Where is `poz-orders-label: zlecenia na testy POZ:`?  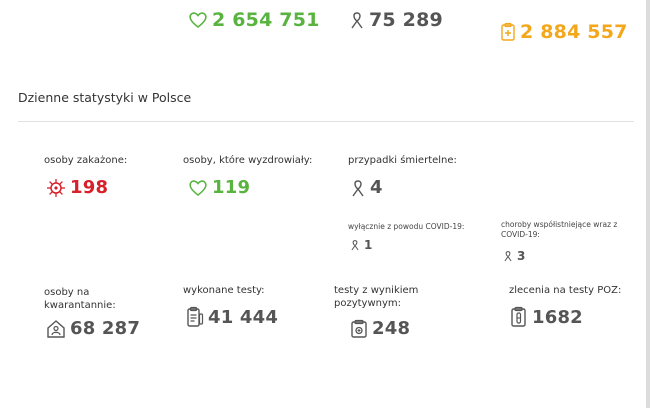 poz-orders-label: zlecenia na testy POZ: is located at coordinates (565, 290).